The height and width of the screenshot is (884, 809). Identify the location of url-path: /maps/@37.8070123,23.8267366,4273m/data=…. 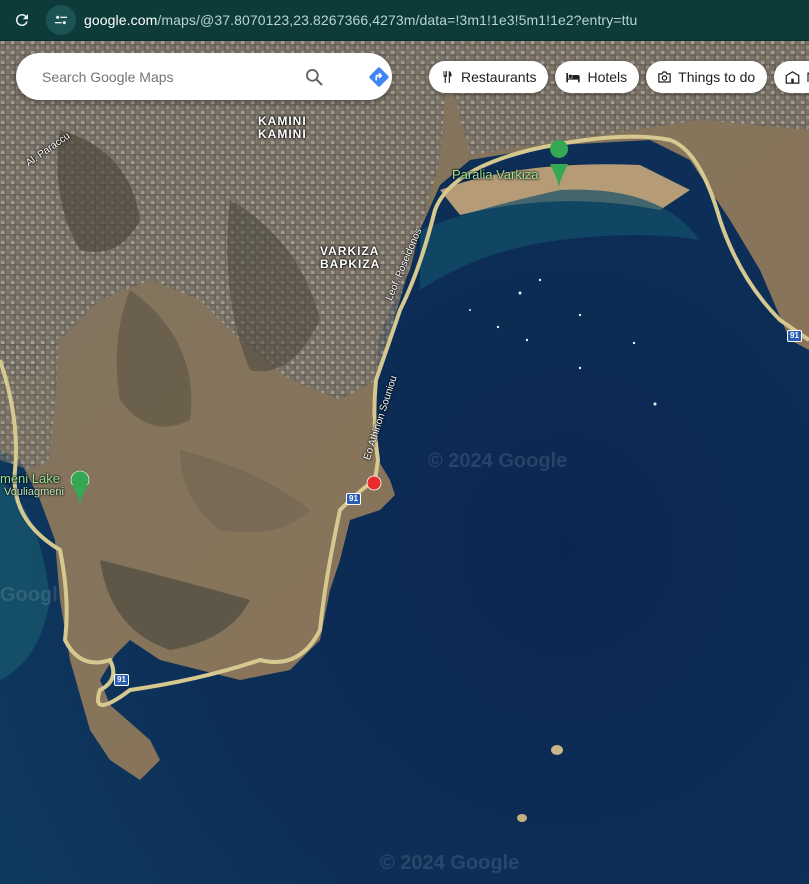
(397, 20).